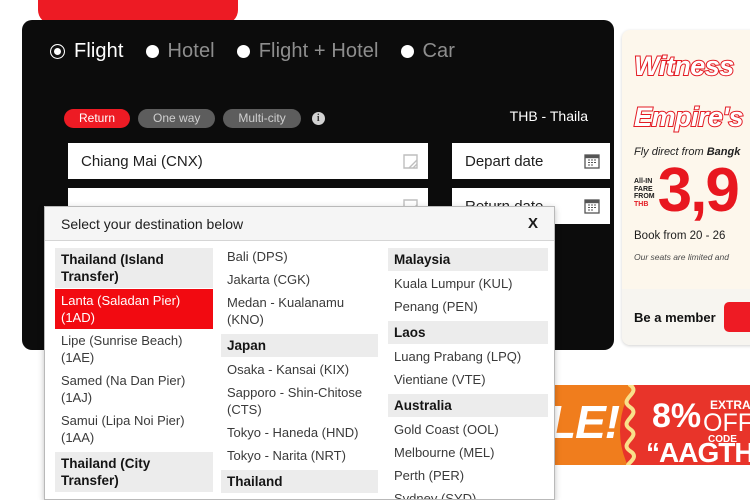 This screenshot has height=500, width=750. I want to click on banner-percent: 8%, so click(677, 416).